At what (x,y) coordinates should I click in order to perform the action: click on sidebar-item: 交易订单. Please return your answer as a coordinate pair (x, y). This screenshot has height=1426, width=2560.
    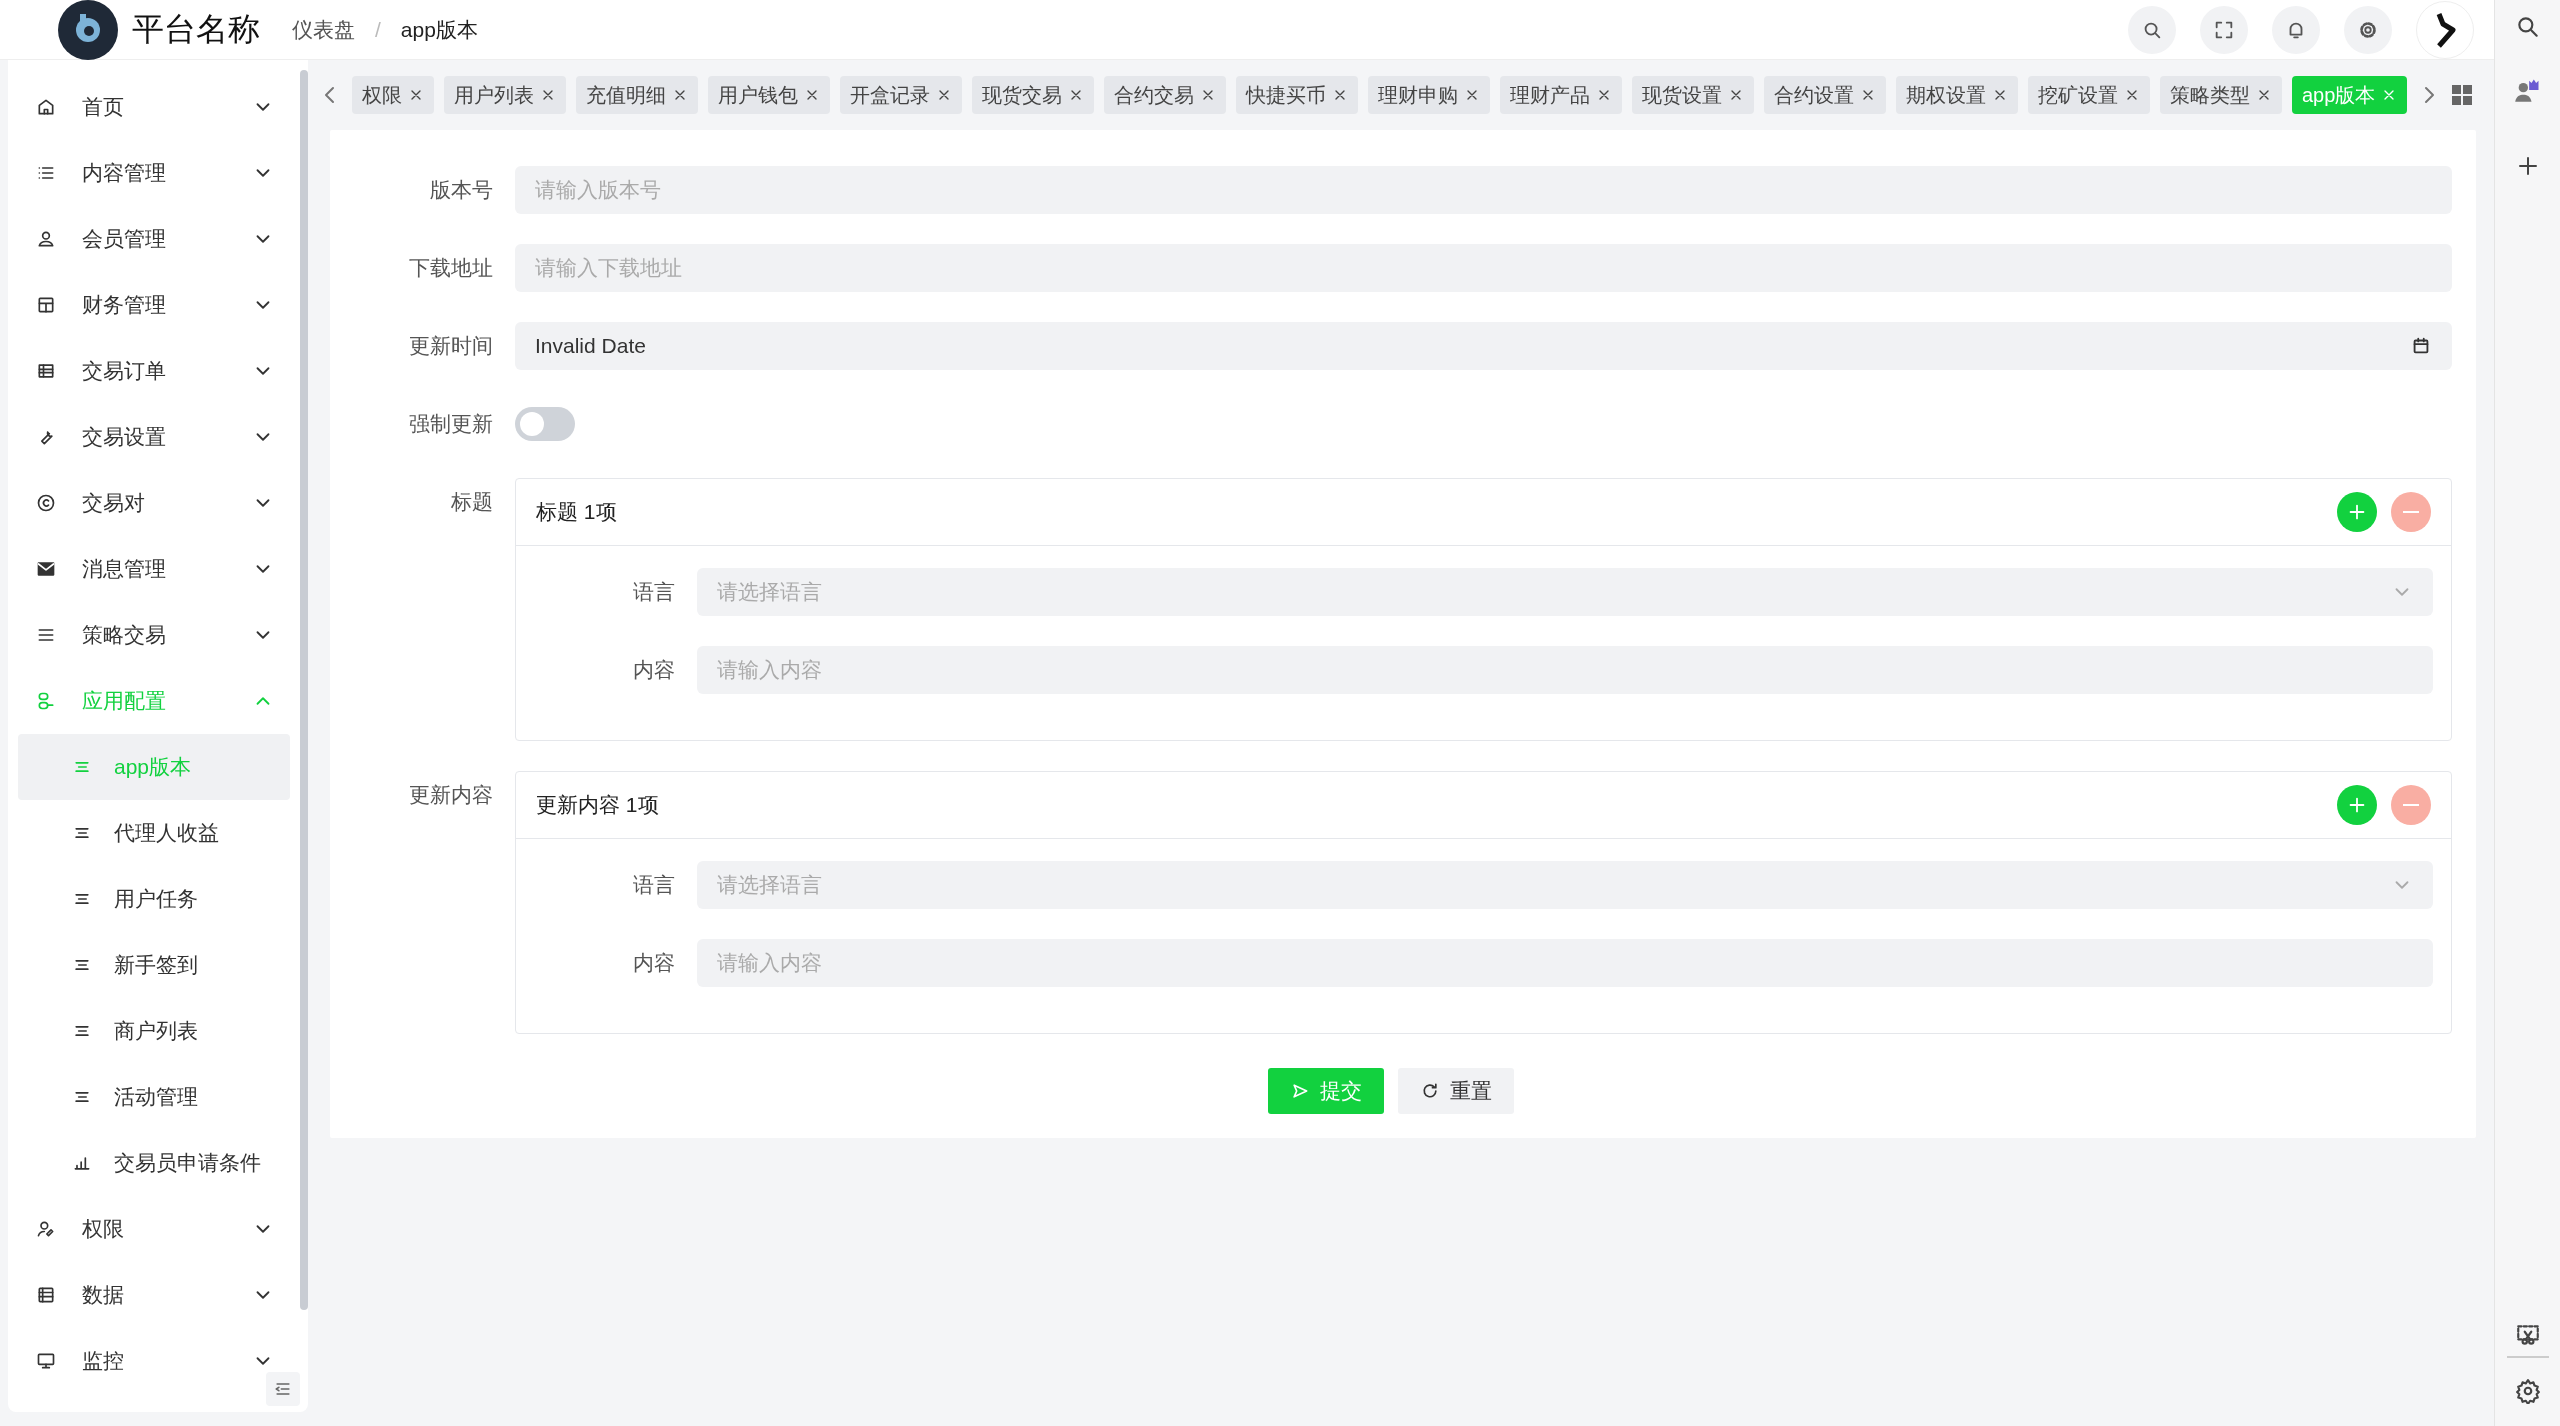
    Looking at the image, I should click on (154, 371).